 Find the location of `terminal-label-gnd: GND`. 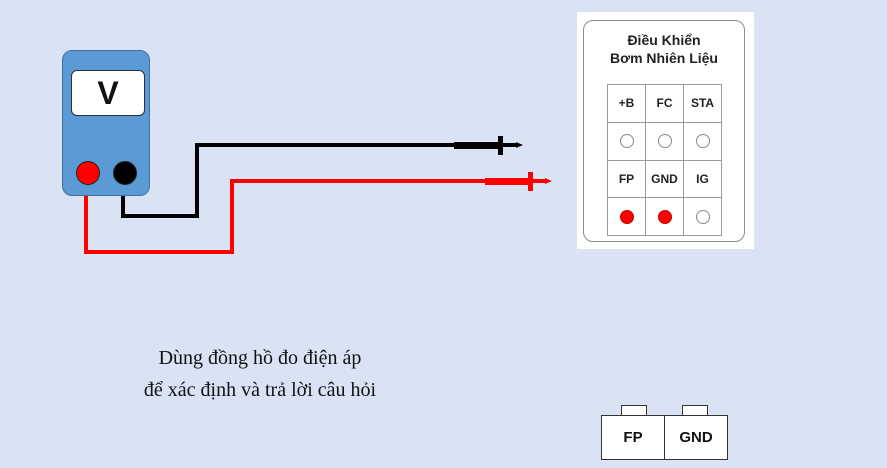

terminal-label-gnd: GND is located at coordinates (665, 179).